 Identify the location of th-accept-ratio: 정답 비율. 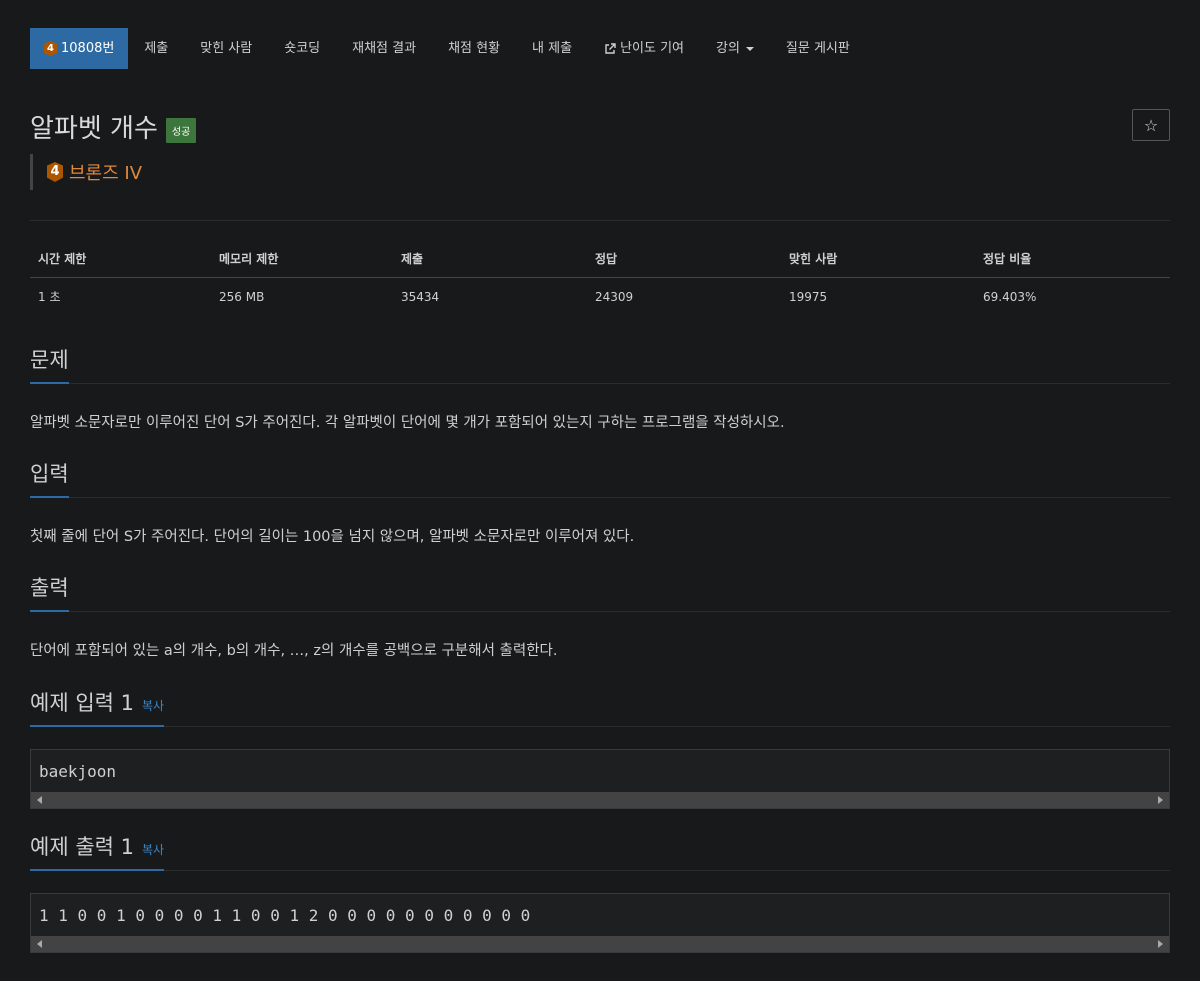
(1072, 259).